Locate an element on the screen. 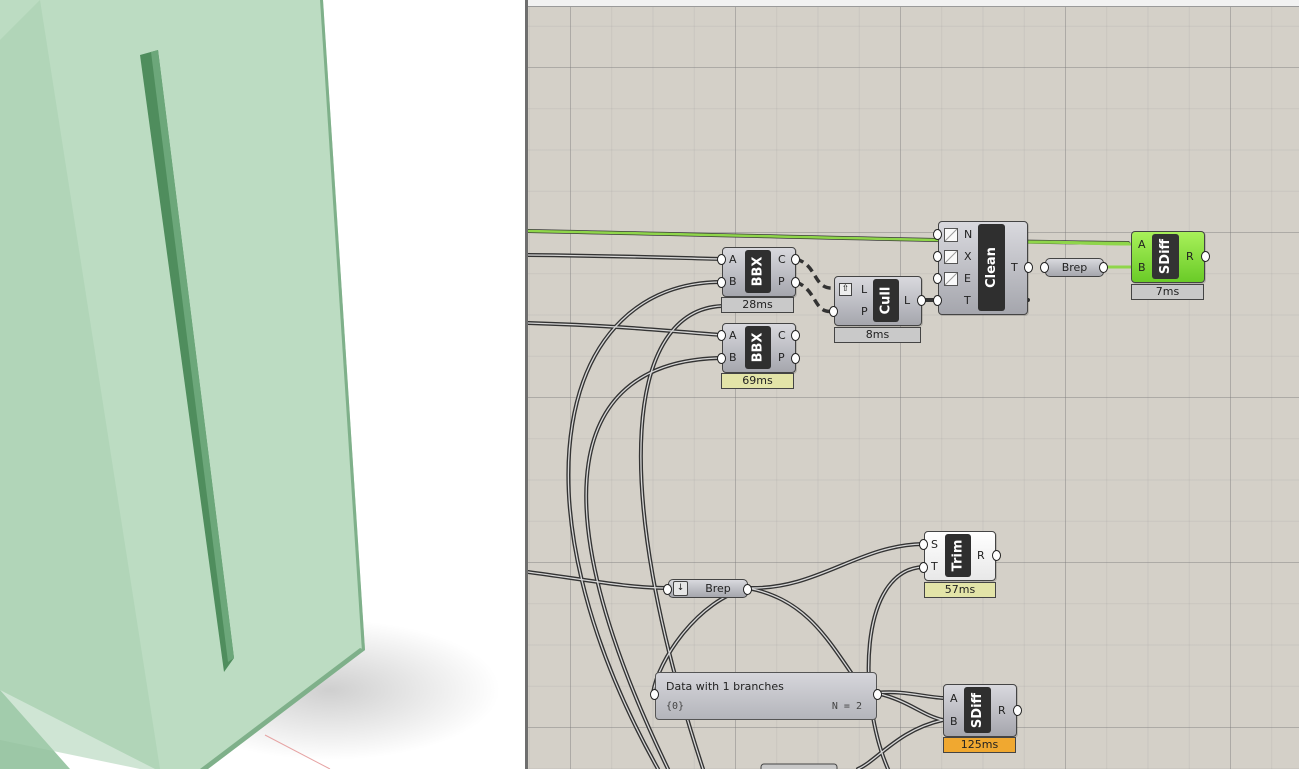  flatten-icon: ↓ is located at coordinates (680, 588).